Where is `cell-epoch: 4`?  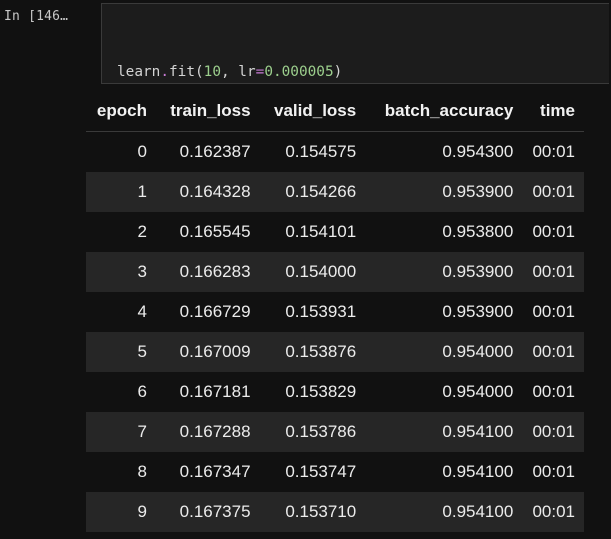
cell-epoch: 4 is located at coordinates (121, 312).